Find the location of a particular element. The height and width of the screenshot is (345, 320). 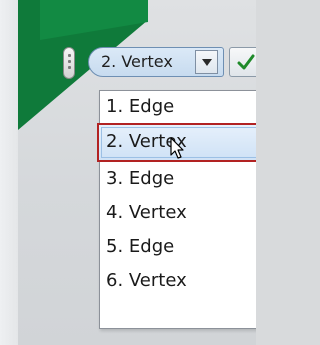

chevron-down-icon is located at coordinates (207, 62).